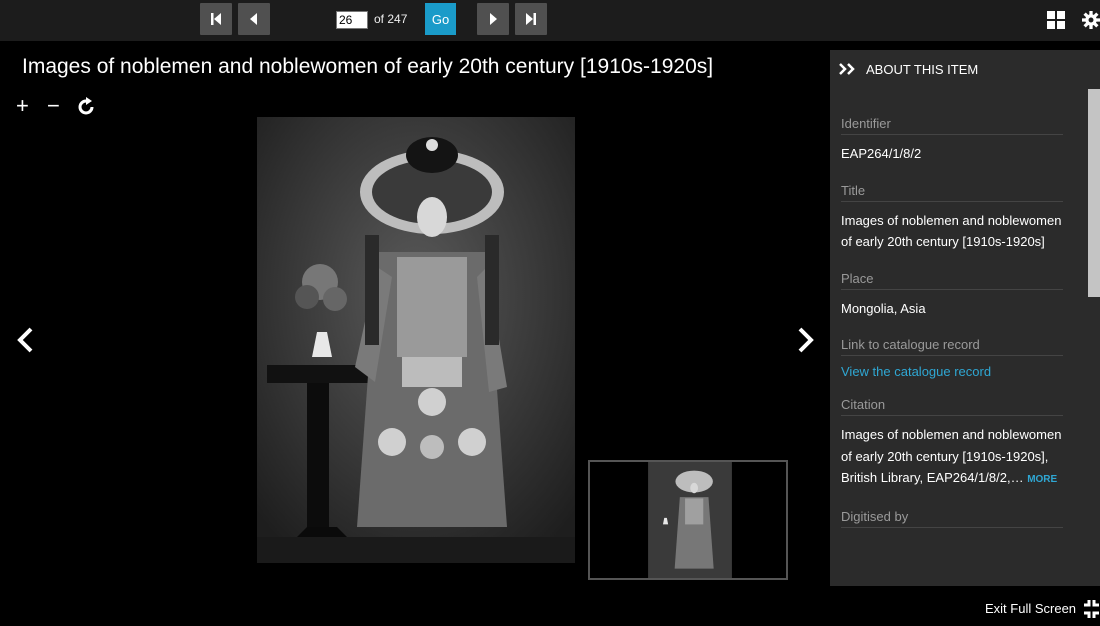  I want to click on last-page-button, so click(531, 19).